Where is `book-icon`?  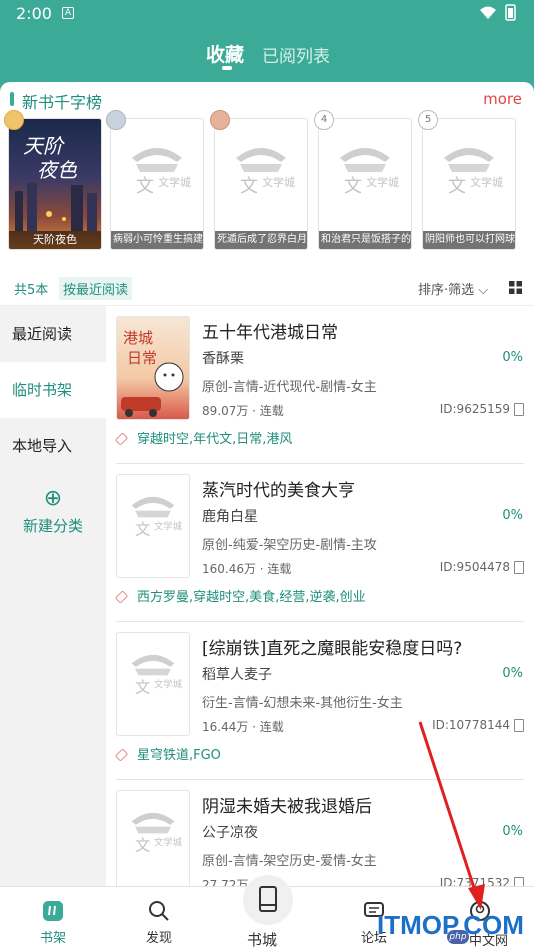
book-icon is located at coordinates (268, 899).